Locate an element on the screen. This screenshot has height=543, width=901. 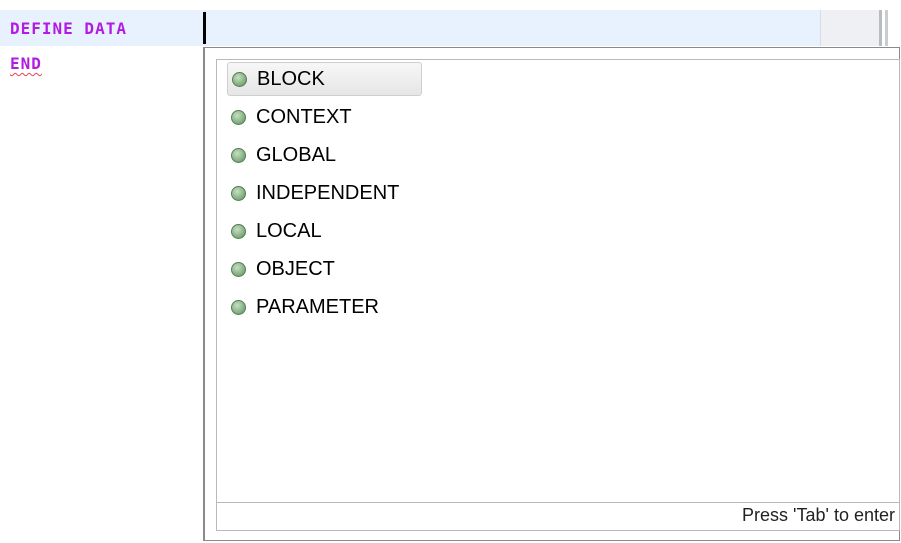
proposal-label: CONTEXT is located at coordinates (304, 116).